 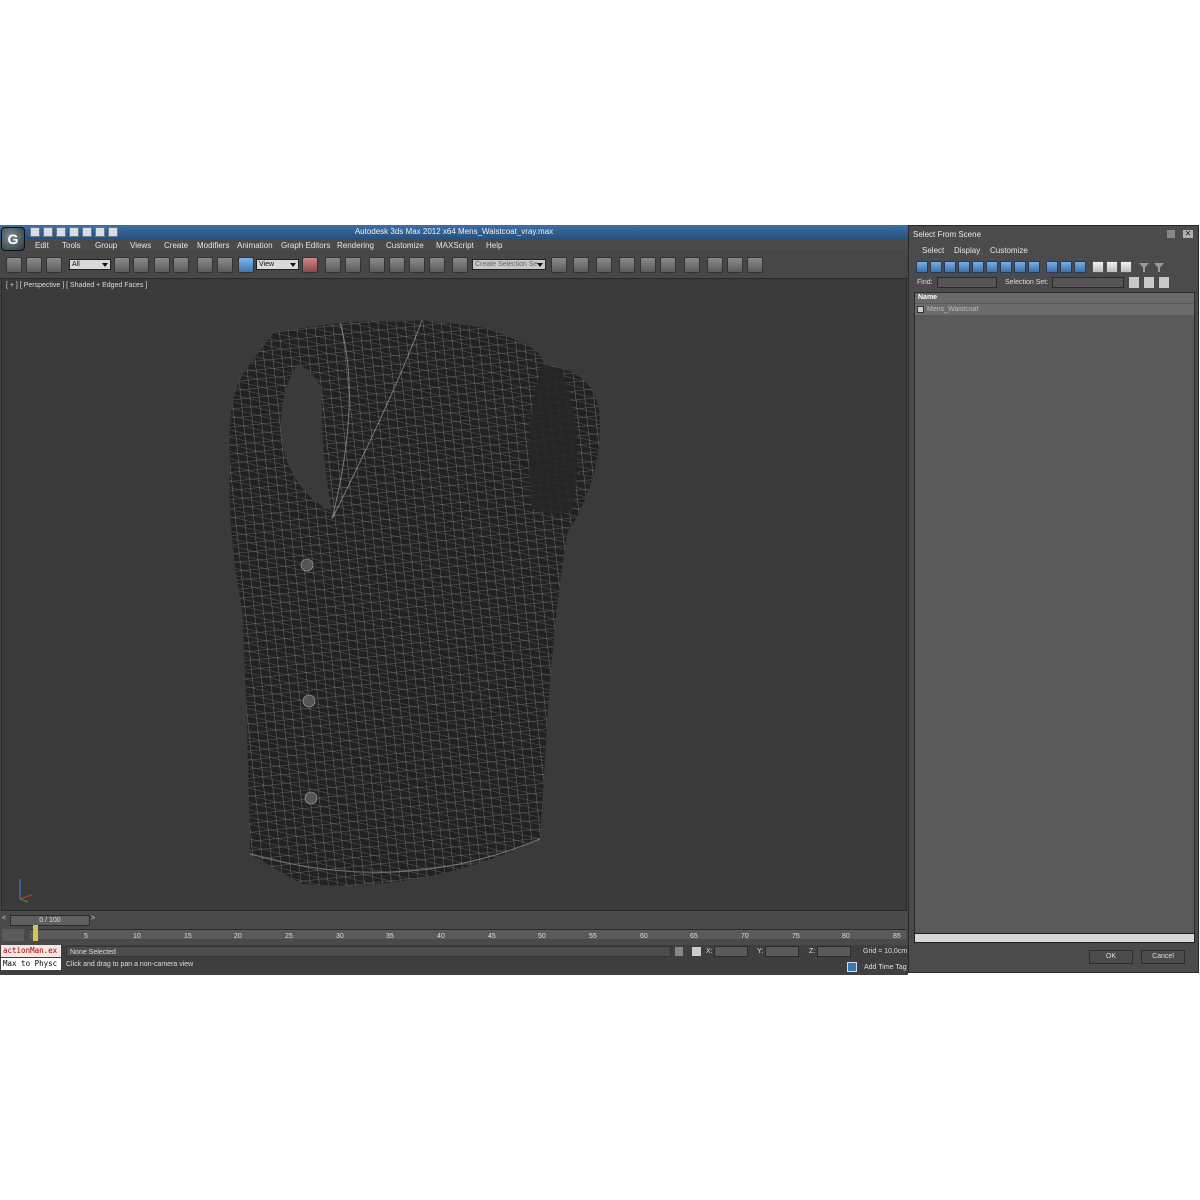 I want to click on tick-label: 5, so click(x=86, y=936).